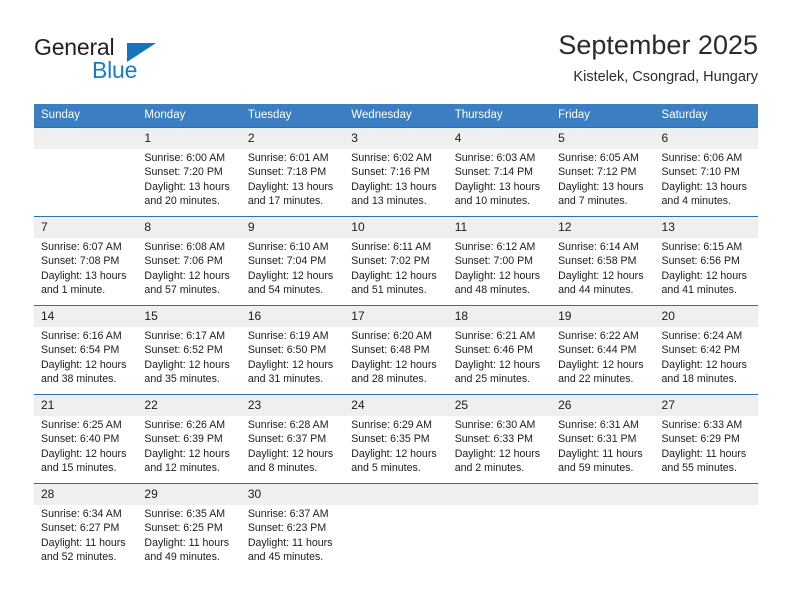 The height and width of the screenshot is (612, 792). Describe the element at coordinates (499, 116) in the screenshot. I see `weekday-header-thursday: Thursday` at that location.